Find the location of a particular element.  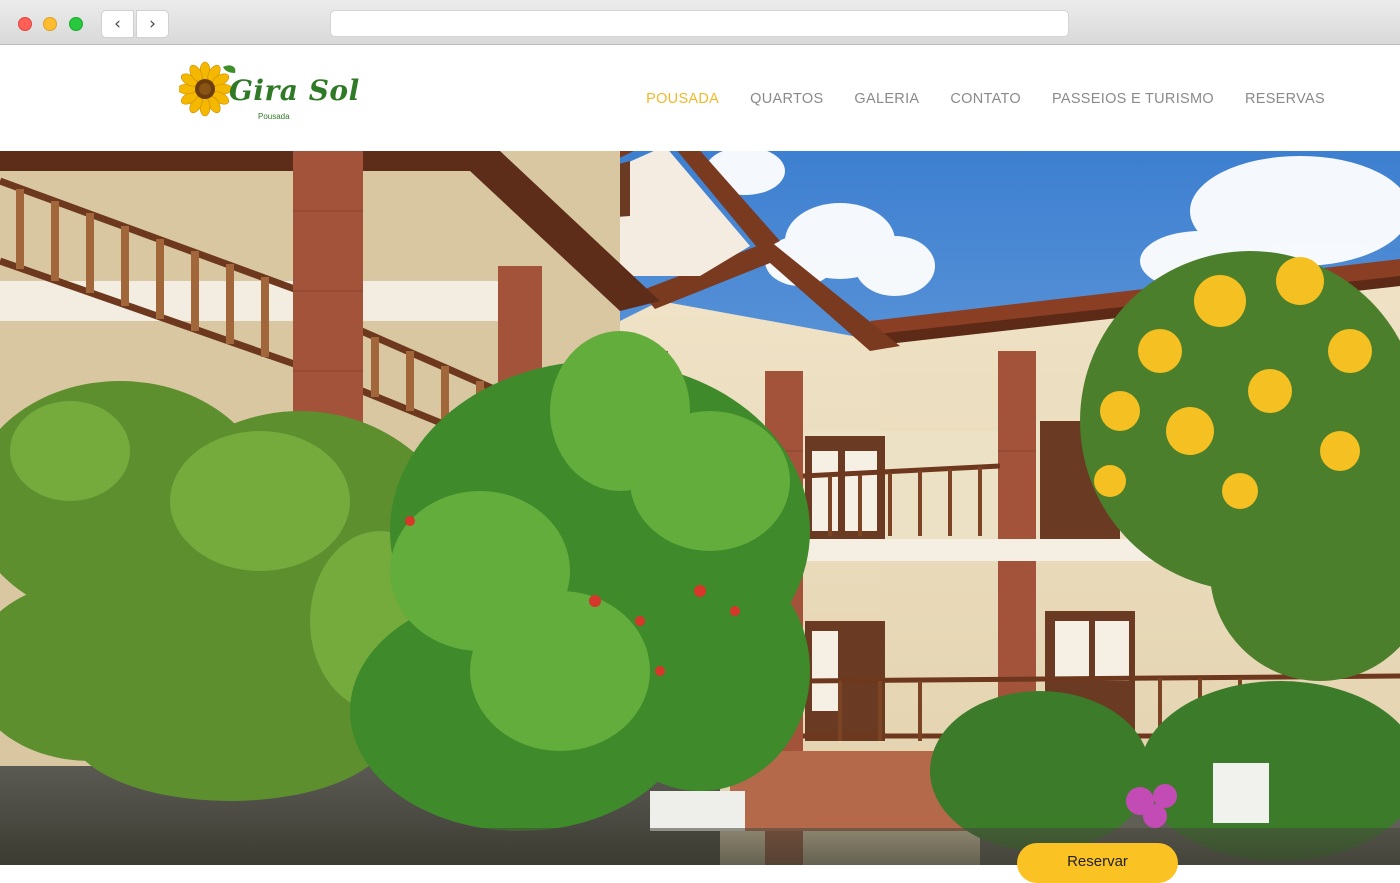

forward-button: › is located at coordinates (152, 24).